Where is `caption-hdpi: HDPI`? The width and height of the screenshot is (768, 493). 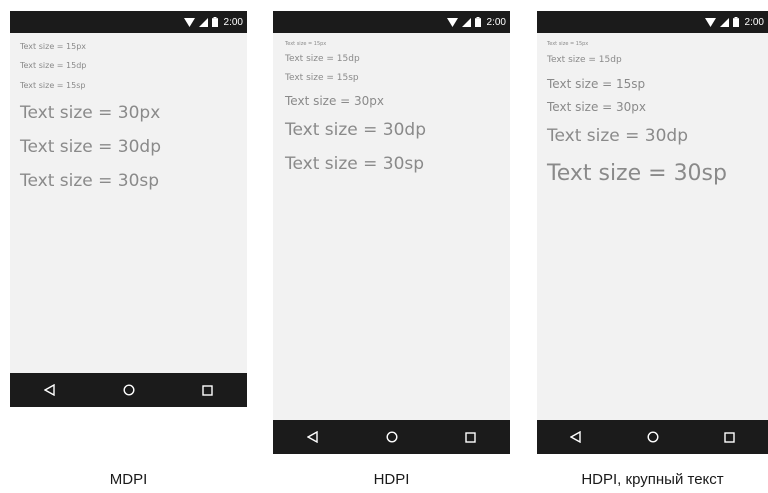
caption-hdpi: HDPI is located at coordinates (391, 479).